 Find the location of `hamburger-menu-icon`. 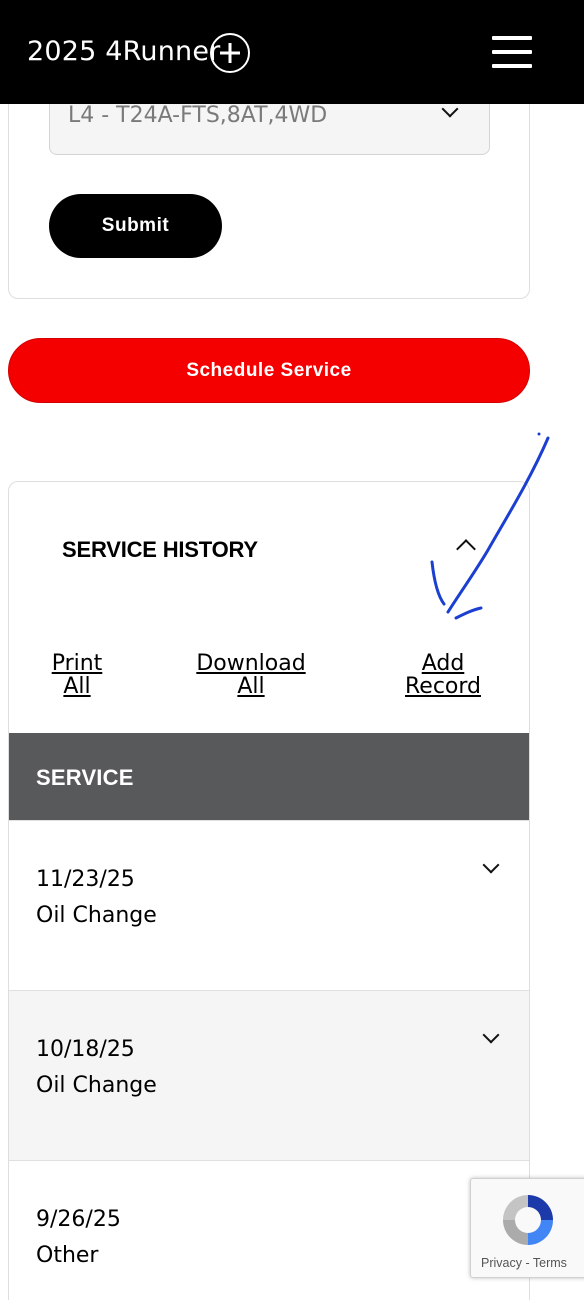

hamburger-menu-icon is located at coordinates (512, 52).